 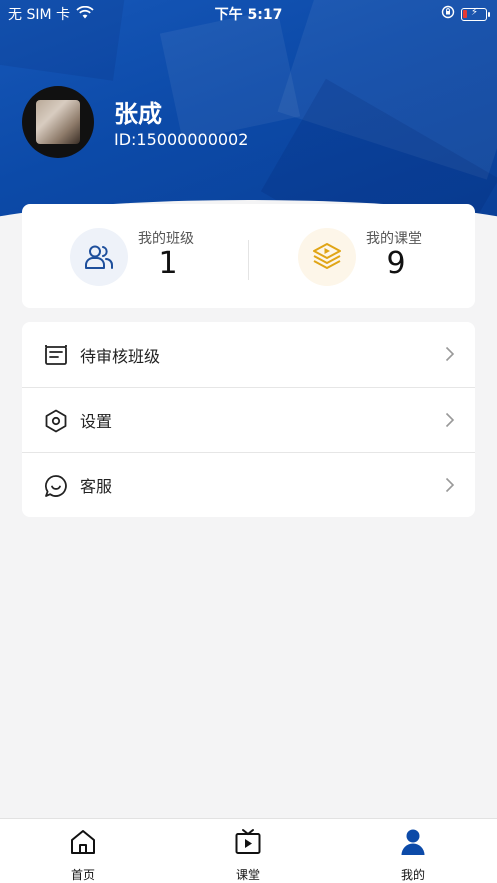 I want to click on avatar, so click(x=58, y=122).